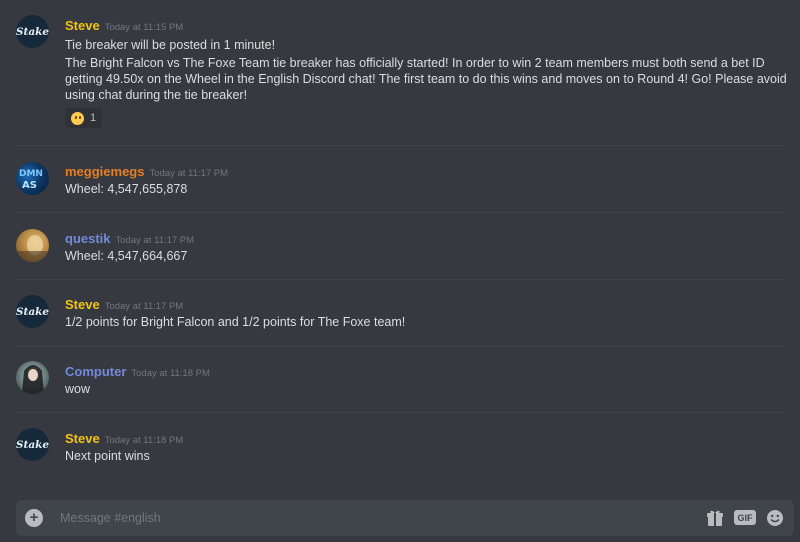  I want to click on message-composer: + GIF, so click(405, 518).